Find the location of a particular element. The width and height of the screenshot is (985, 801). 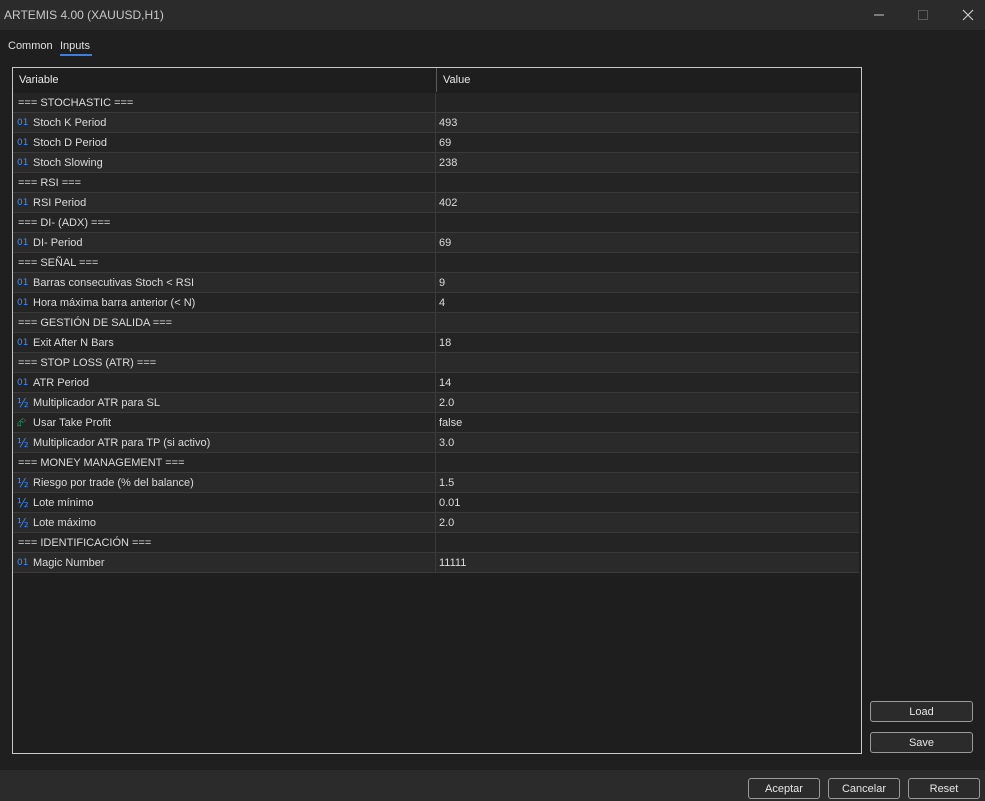

table-row: ½ Lote mínimo 0.01 is located at coordinates (436, 503).